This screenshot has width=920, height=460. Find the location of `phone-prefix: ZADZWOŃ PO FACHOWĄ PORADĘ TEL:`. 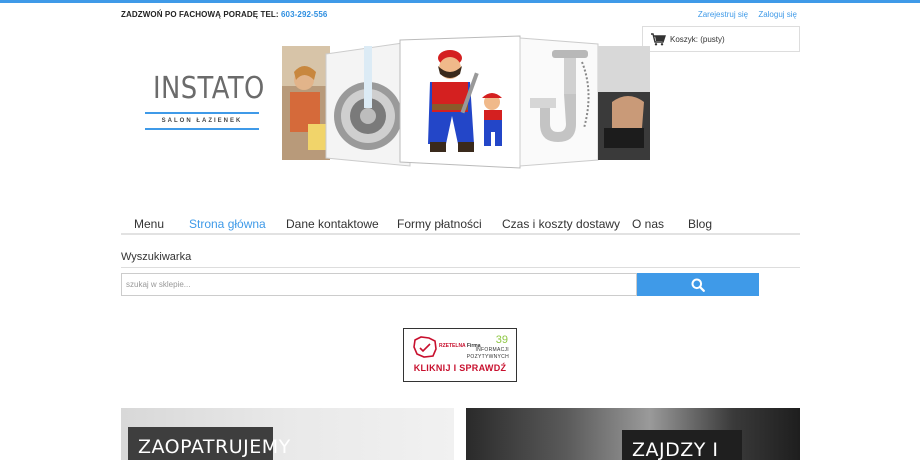

phone-prefix: ZADZWOŃ PO FACHOWĄ PORADĘ TEL: is located at coordinates (200, 14).